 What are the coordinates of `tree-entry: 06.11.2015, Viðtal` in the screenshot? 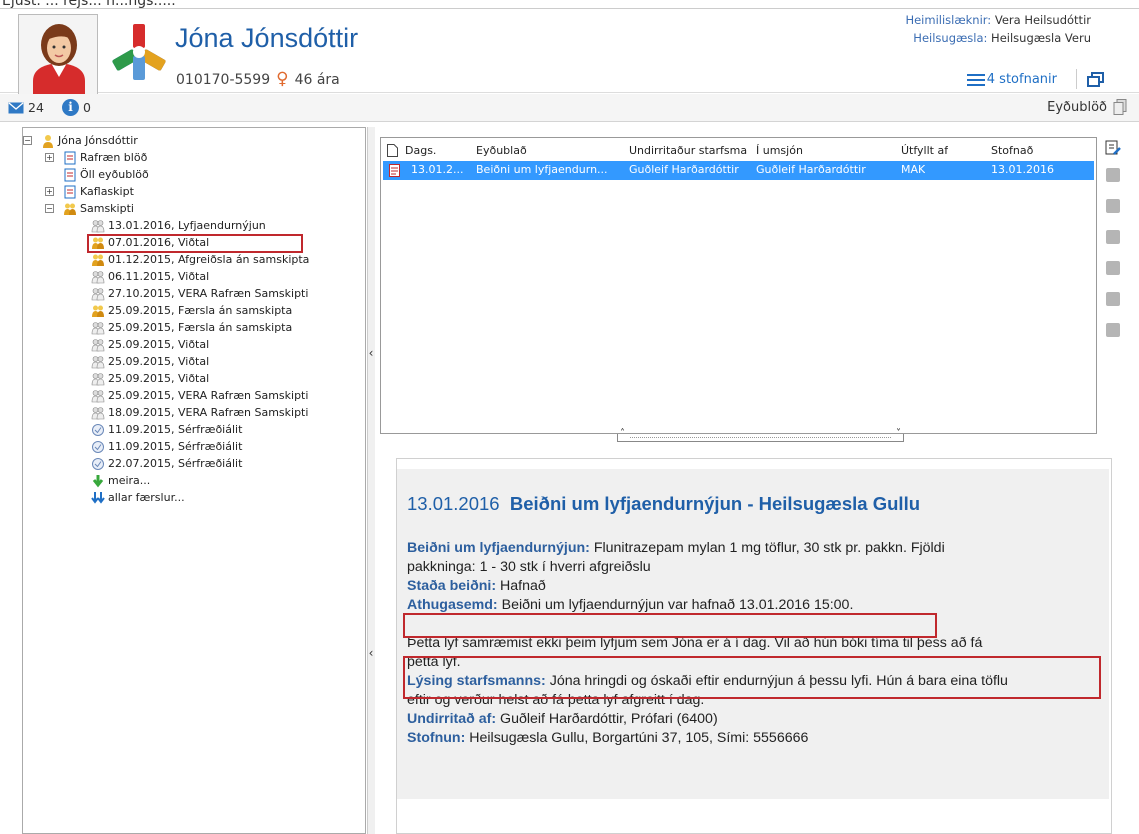 It's located at (194, 276).